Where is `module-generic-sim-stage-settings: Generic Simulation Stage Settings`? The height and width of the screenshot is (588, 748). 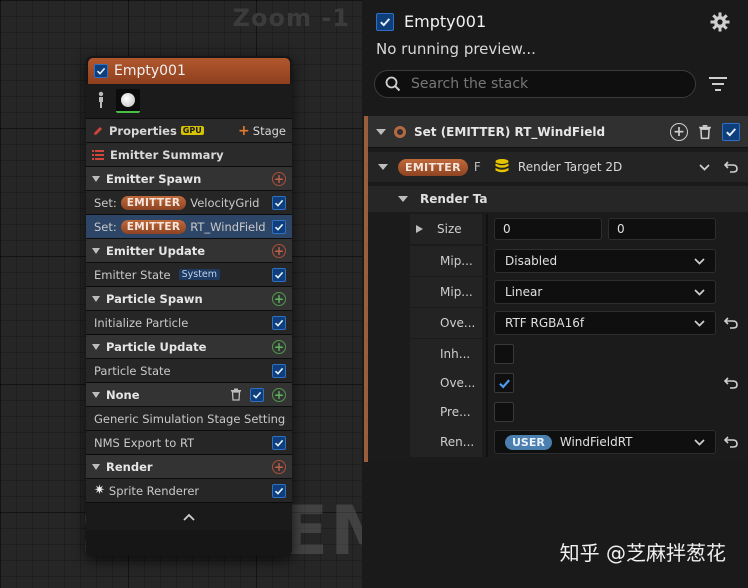 module-generic-sim-stage-settings: Generic Simulation Stage Settings is located at coordinates (189, 418).